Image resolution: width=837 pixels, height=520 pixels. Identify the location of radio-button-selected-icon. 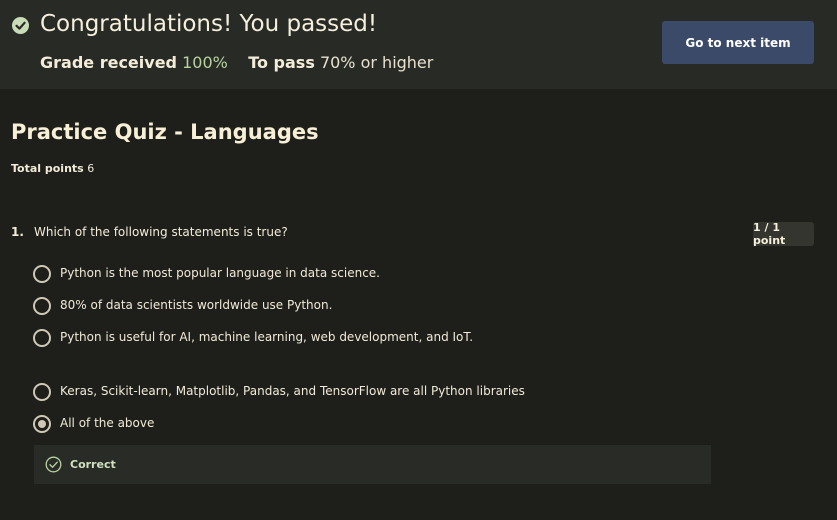
(42, 424).